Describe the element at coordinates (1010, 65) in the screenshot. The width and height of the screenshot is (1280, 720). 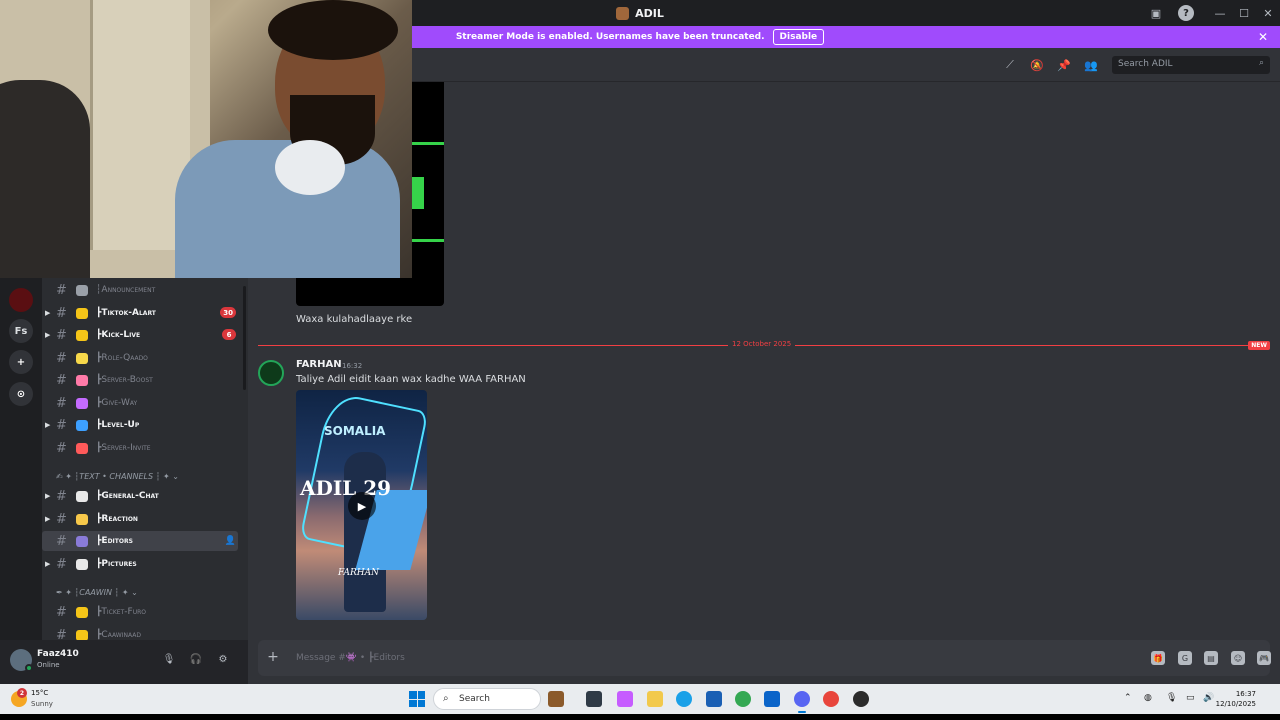
I see `threads-icon: ⟋` at that location.